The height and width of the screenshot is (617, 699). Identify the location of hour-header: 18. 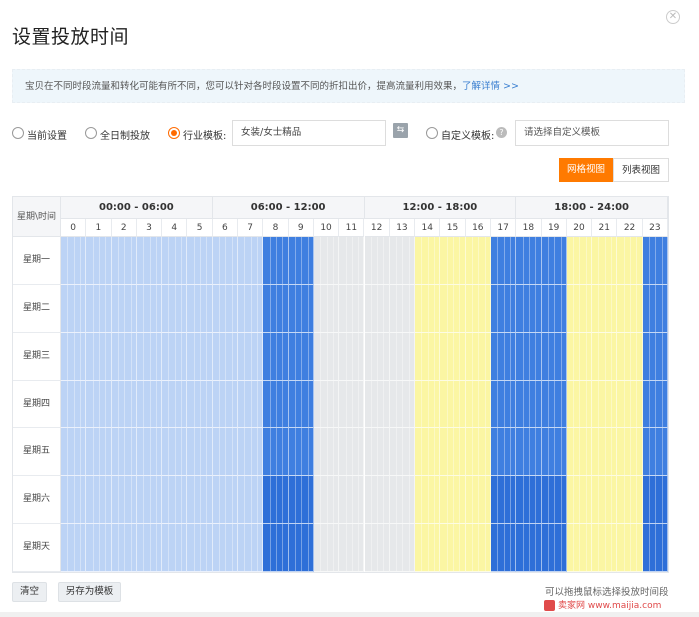
(529, 228).